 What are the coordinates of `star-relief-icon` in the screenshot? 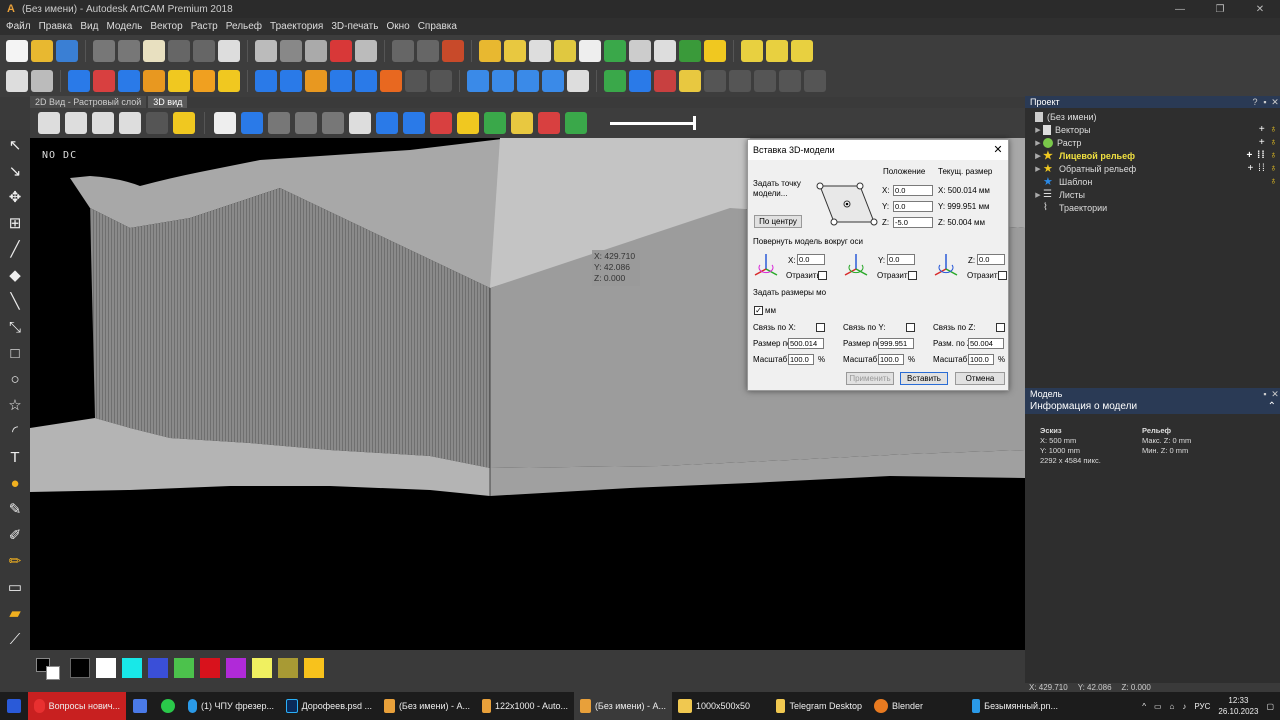 It's located at (229, 81).